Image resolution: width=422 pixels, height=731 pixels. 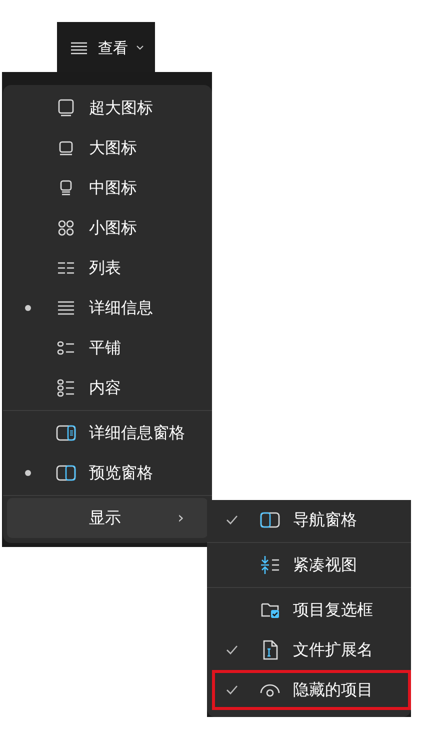 What do you see at coordinates (107, 188) in the screenshot?
I see `menu-item: 中图标` at bounding box center [107, 188].